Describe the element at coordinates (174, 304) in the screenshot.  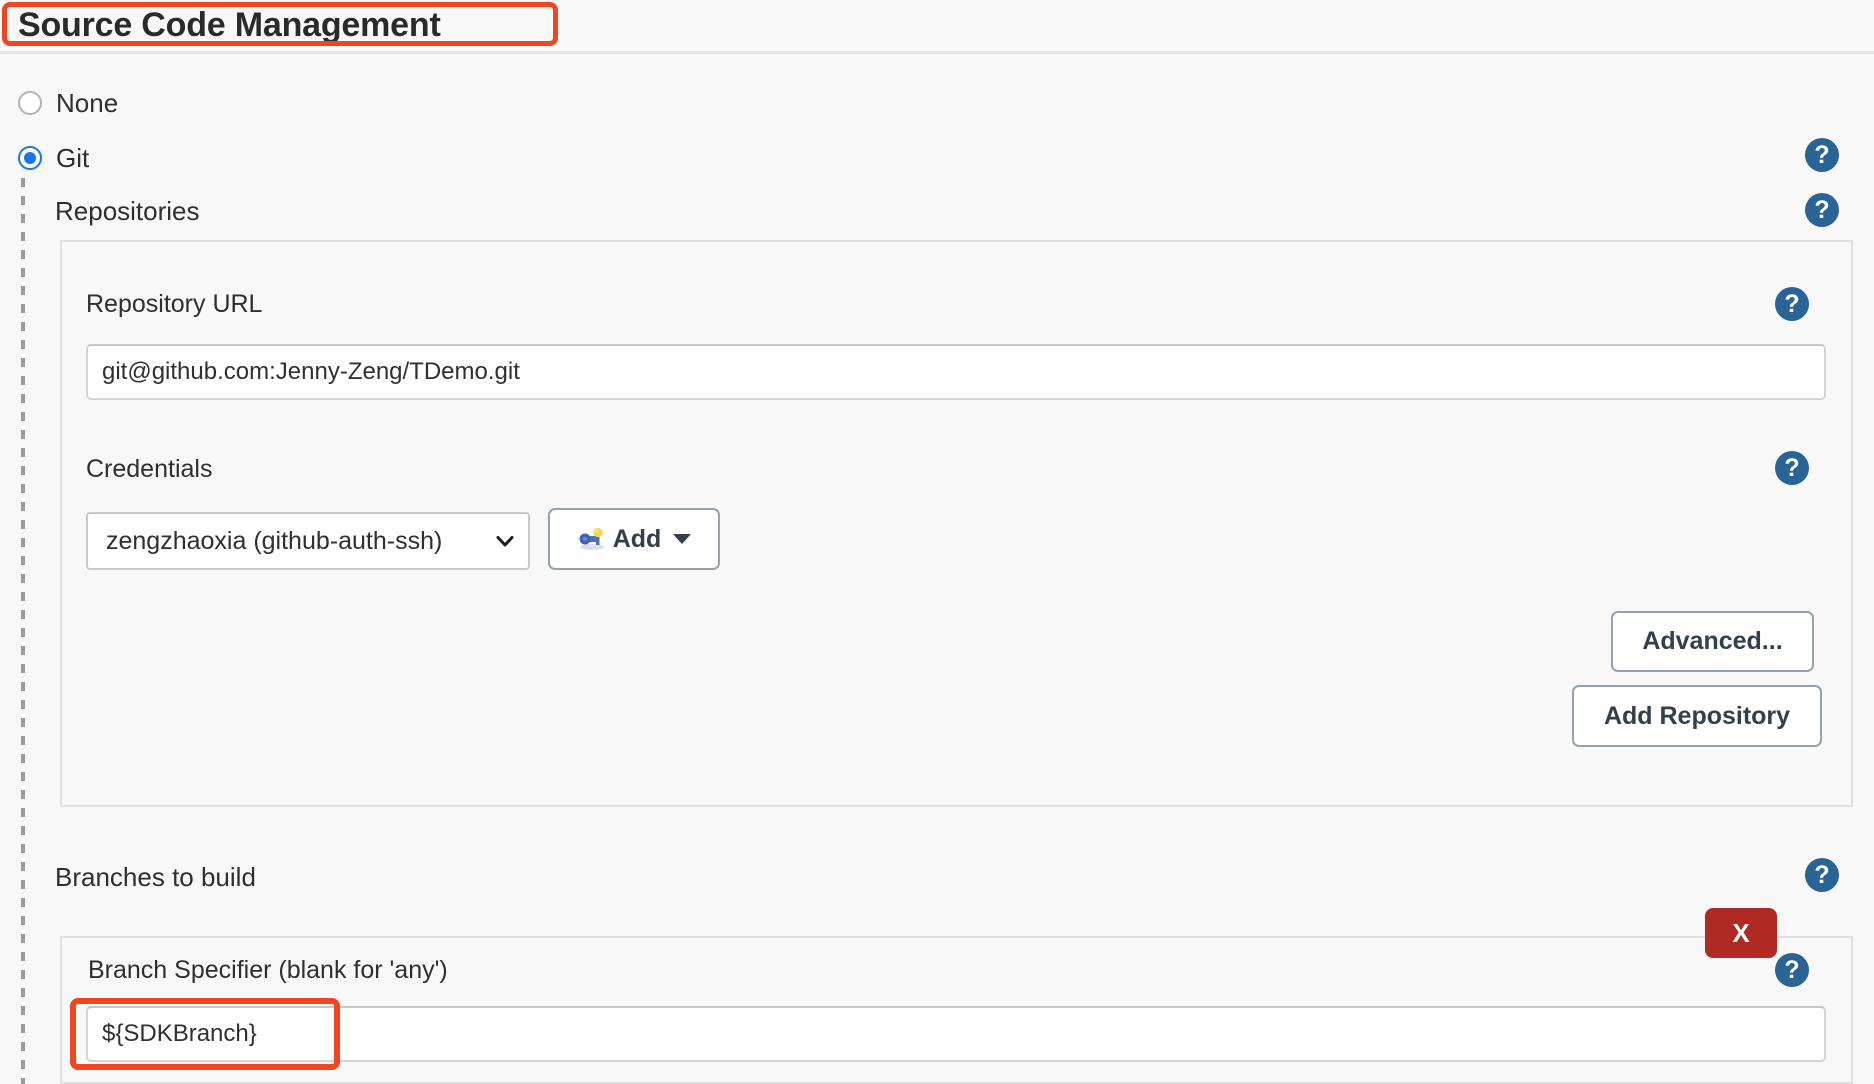
I see `repository-url-label: Repository URL` at that location.